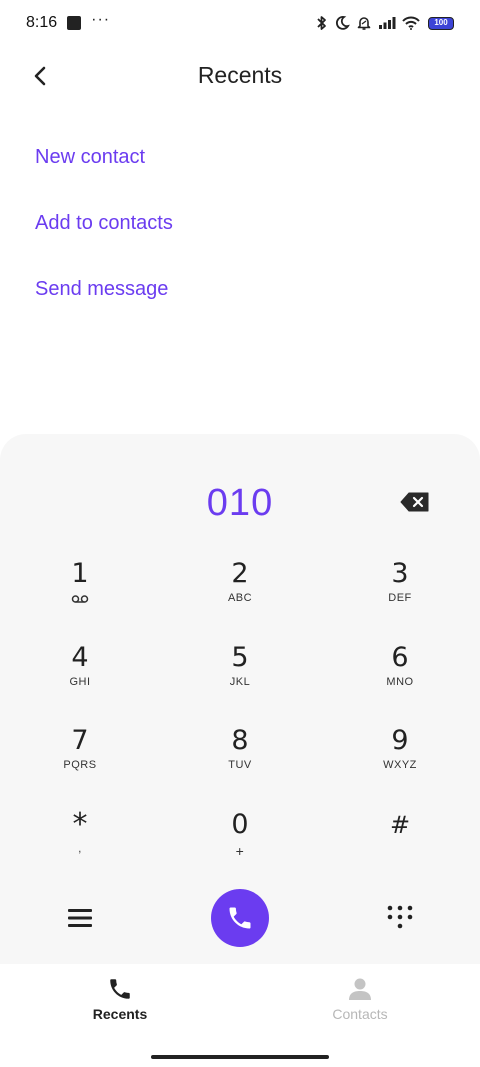  I want to click on key-digit: 5, so click(240, 657).